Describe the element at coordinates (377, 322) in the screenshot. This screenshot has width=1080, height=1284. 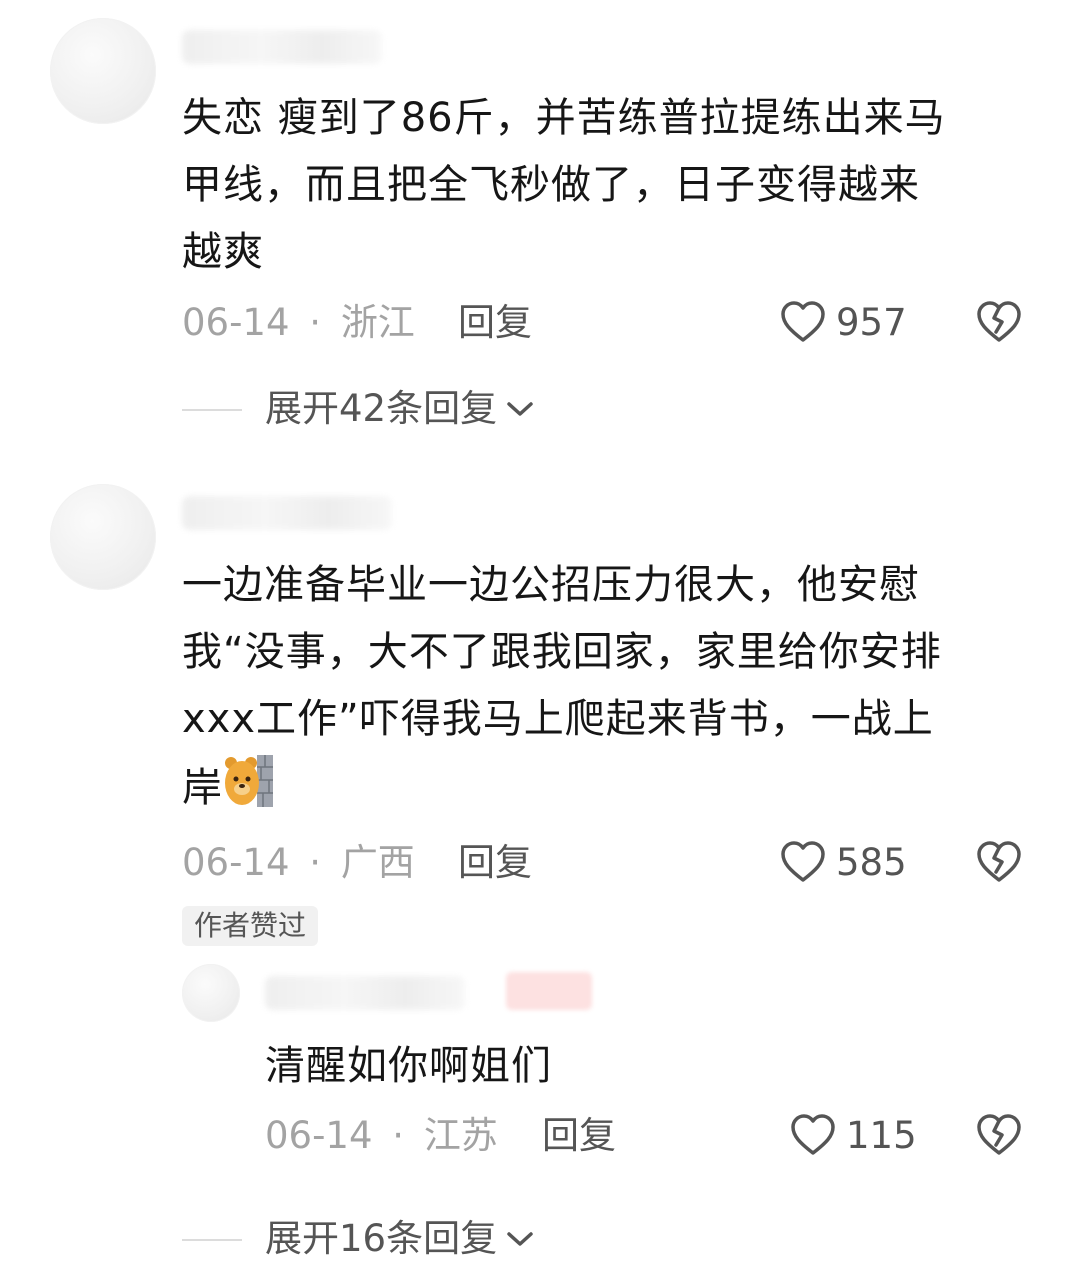
I see `comment-region: 浙江` at that location.